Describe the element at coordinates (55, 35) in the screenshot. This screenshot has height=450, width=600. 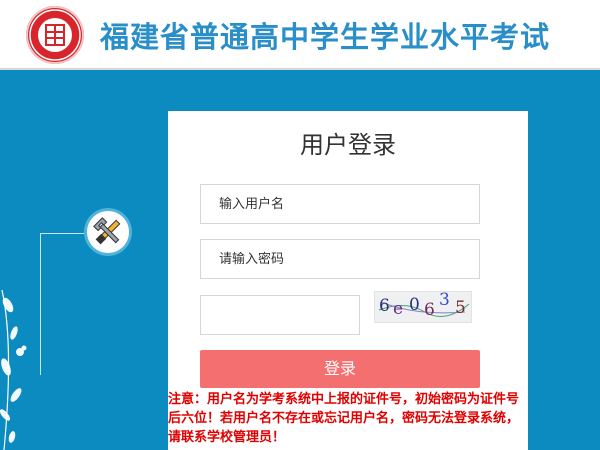
I see `school-seal-icon` at that location.